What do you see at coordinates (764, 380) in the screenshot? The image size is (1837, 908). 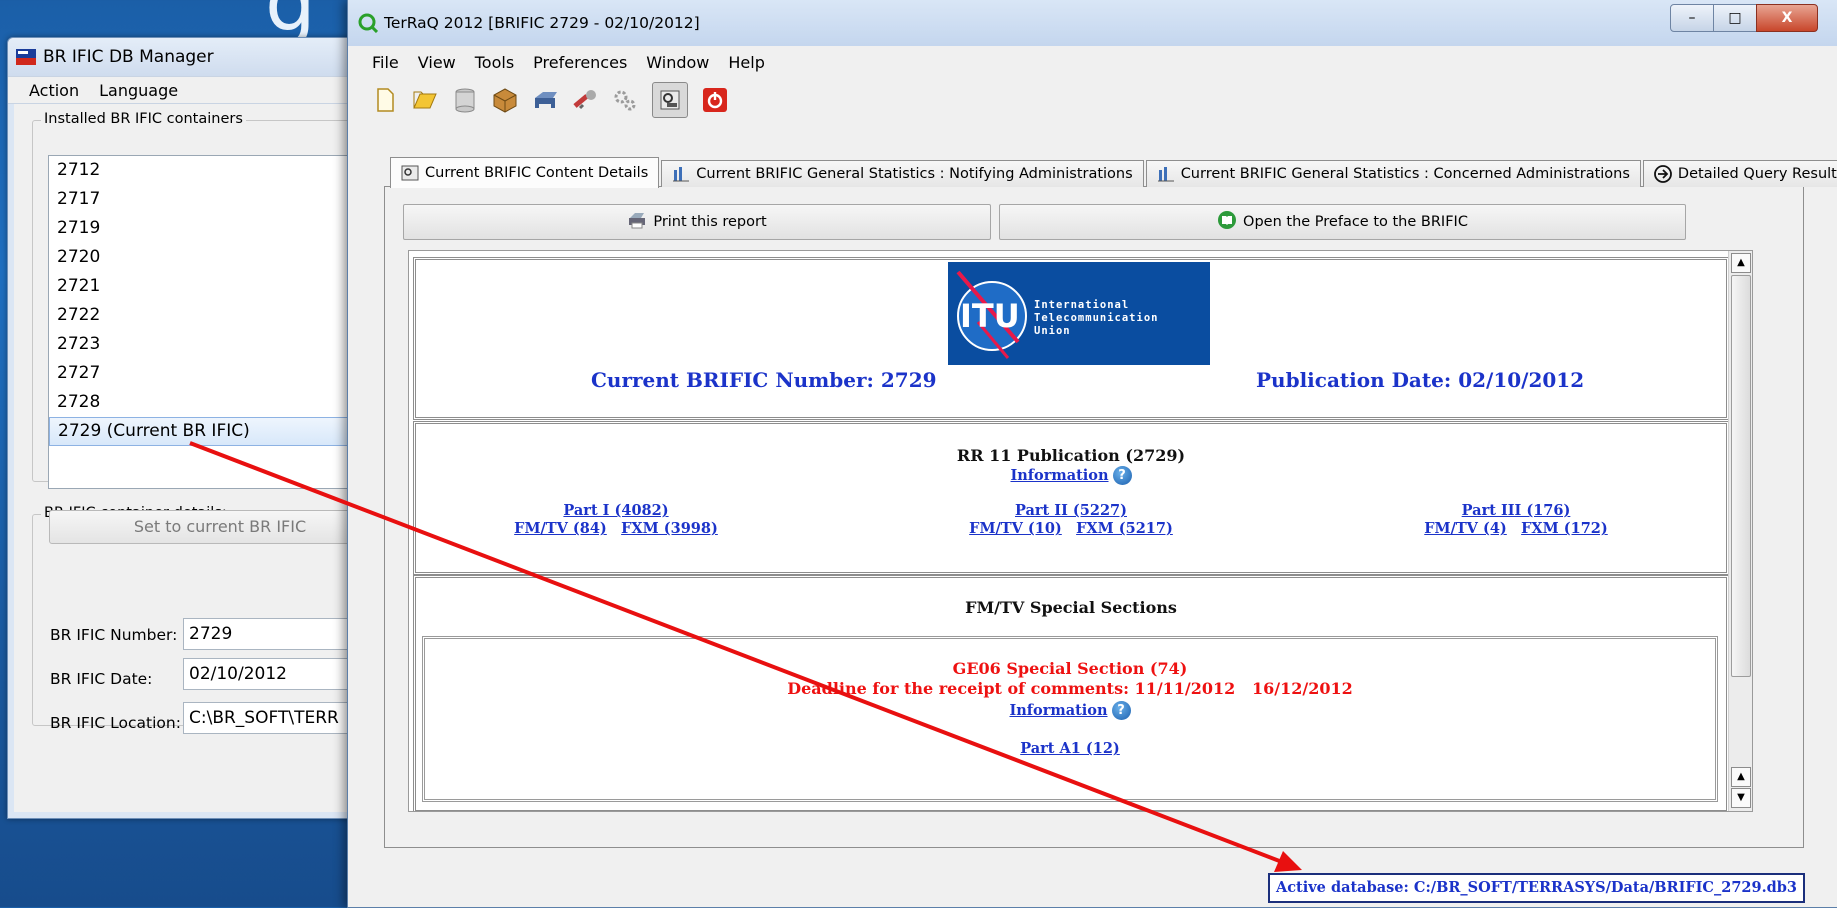 I see `brific-number: Current BRIFIC Number: 2729` at bounding box center [764, 380].